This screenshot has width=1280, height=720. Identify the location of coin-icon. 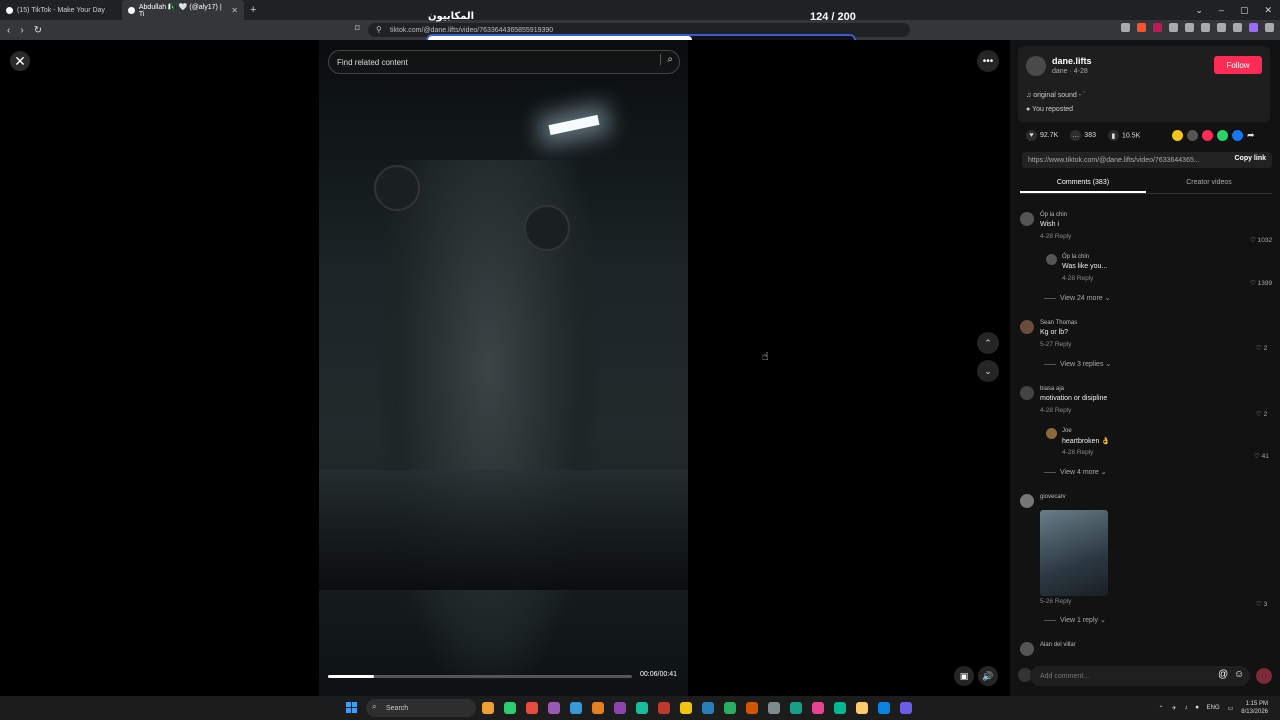
(1177, 135).